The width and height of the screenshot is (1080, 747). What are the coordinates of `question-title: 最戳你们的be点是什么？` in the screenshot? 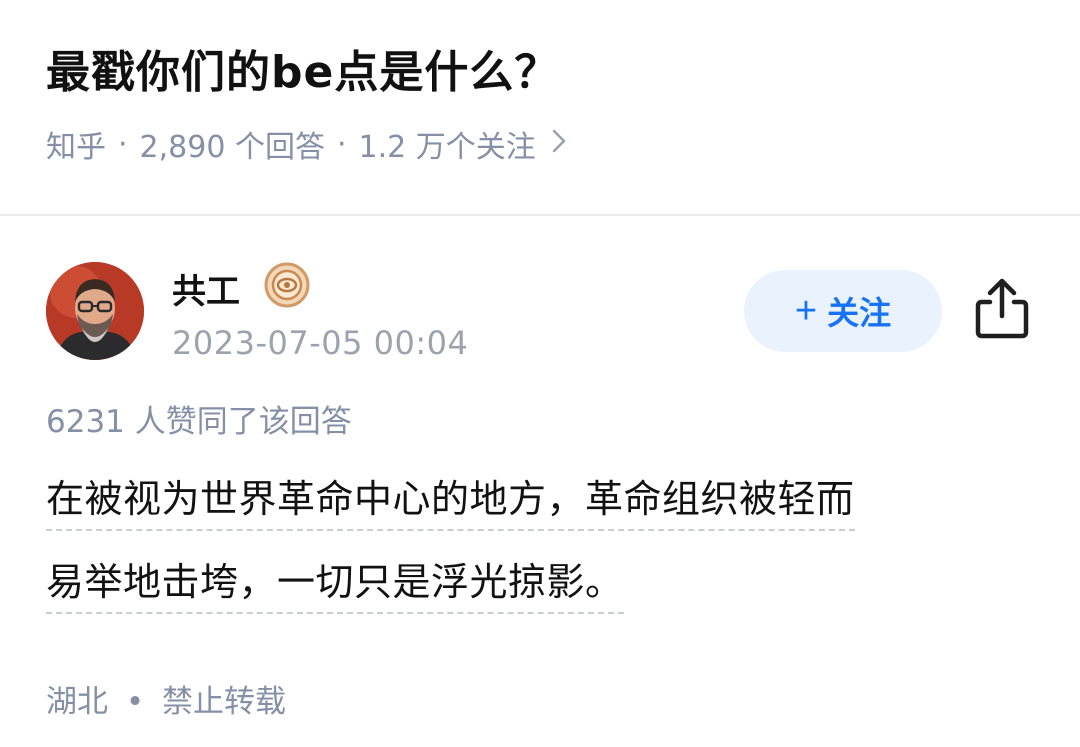 It's located at (302, 68).